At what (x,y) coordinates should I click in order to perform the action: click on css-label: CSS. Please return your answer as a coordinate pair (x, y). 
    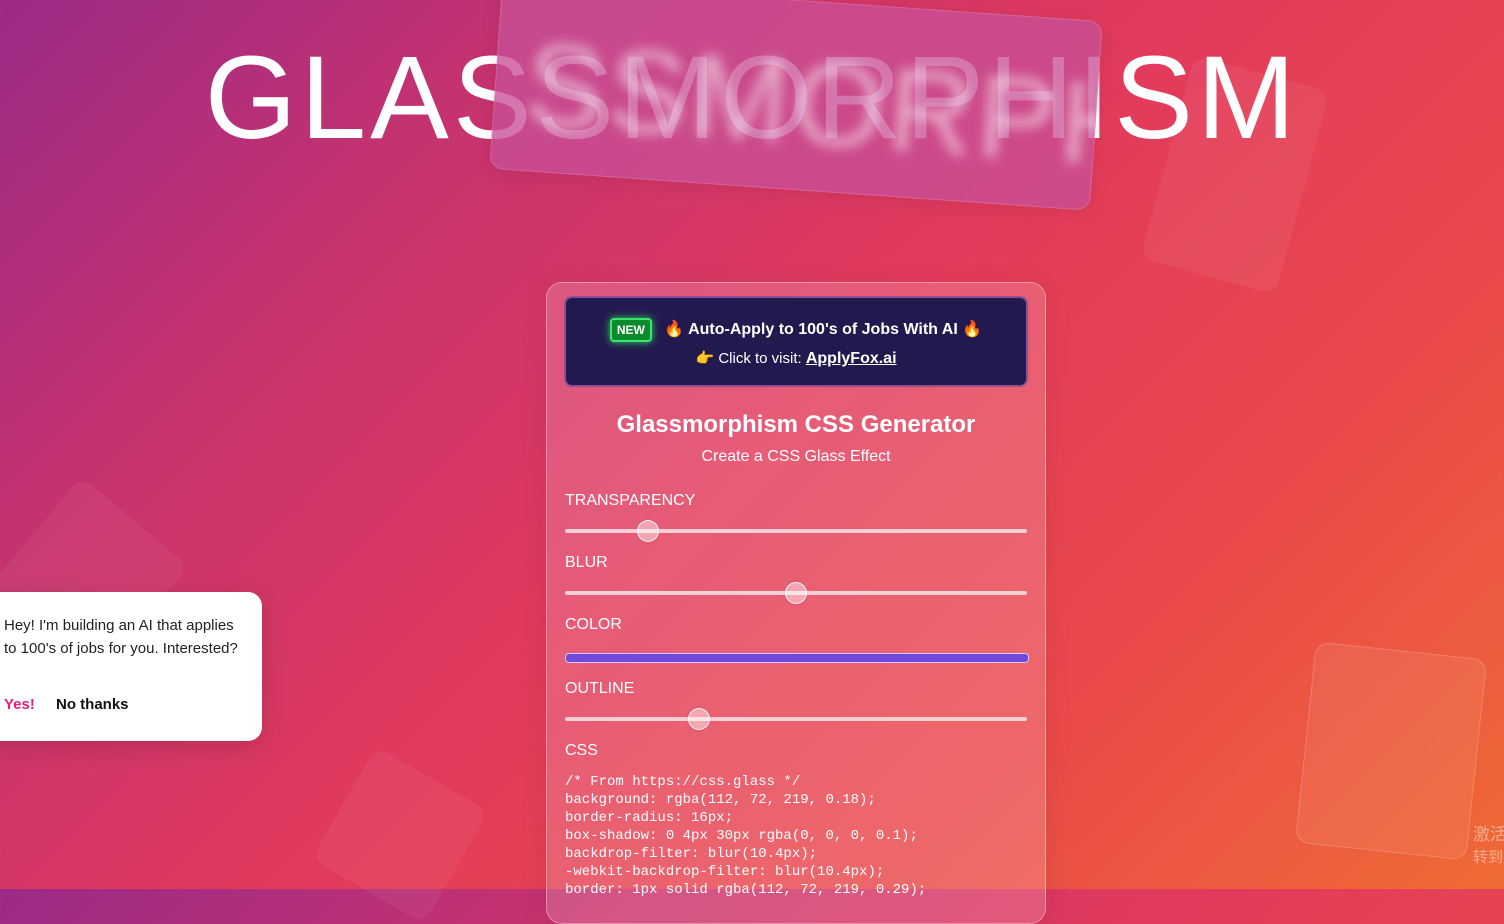
    Looking at the image, I should click on (581, 750).